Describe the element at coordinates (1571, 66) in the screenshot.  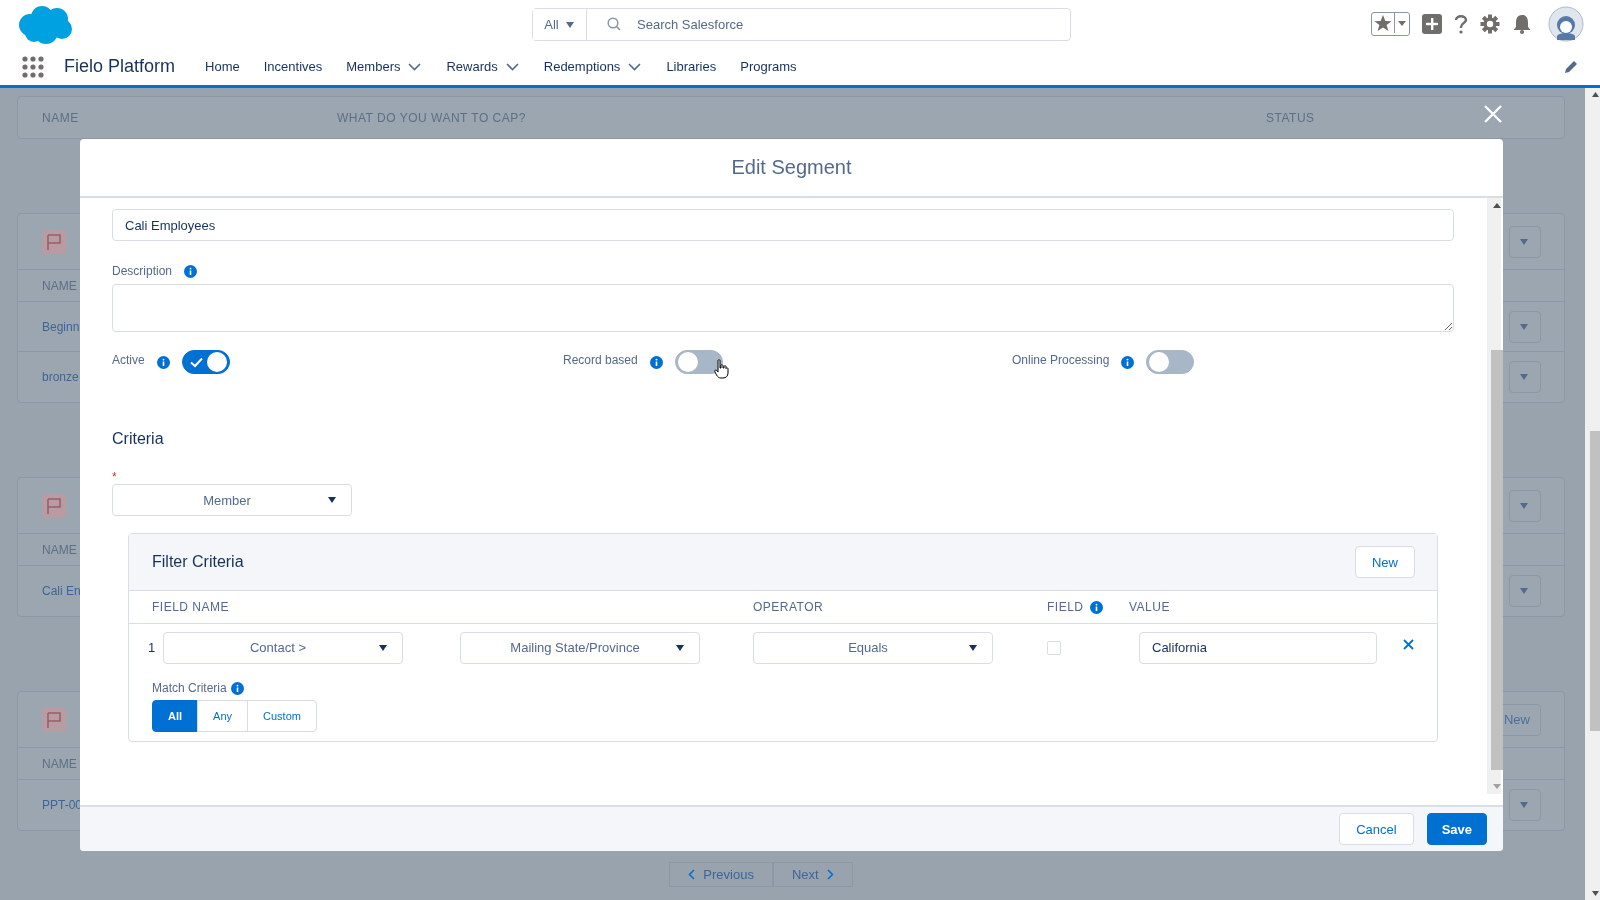
I see `pencil-icon` at that location.